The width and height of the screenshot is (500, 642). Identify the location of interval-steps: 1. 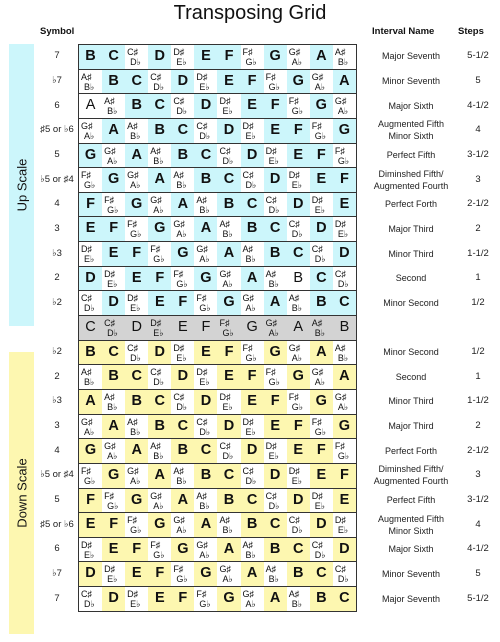
(478, 278).